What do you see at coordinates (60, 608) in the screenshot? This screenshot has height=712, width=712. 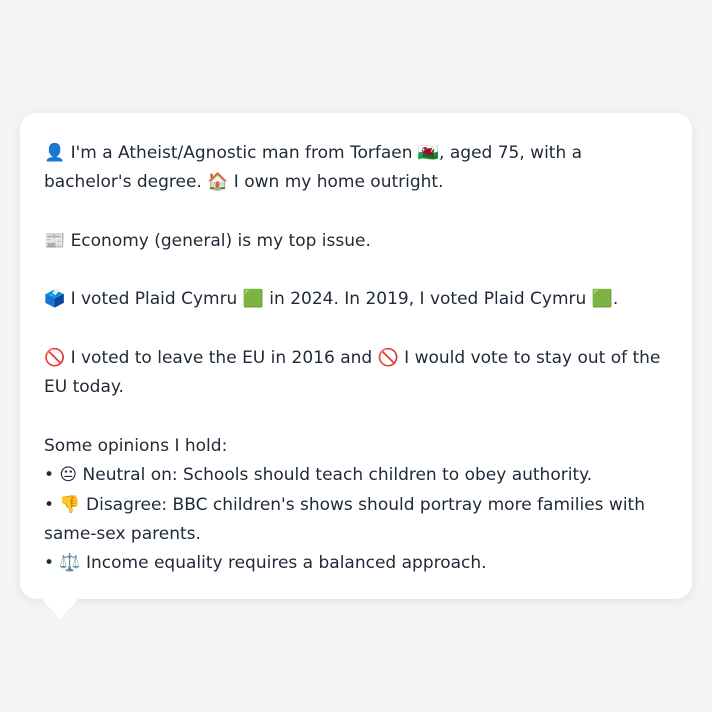 I see `bubble-tail` at bounding box center [60, 608].